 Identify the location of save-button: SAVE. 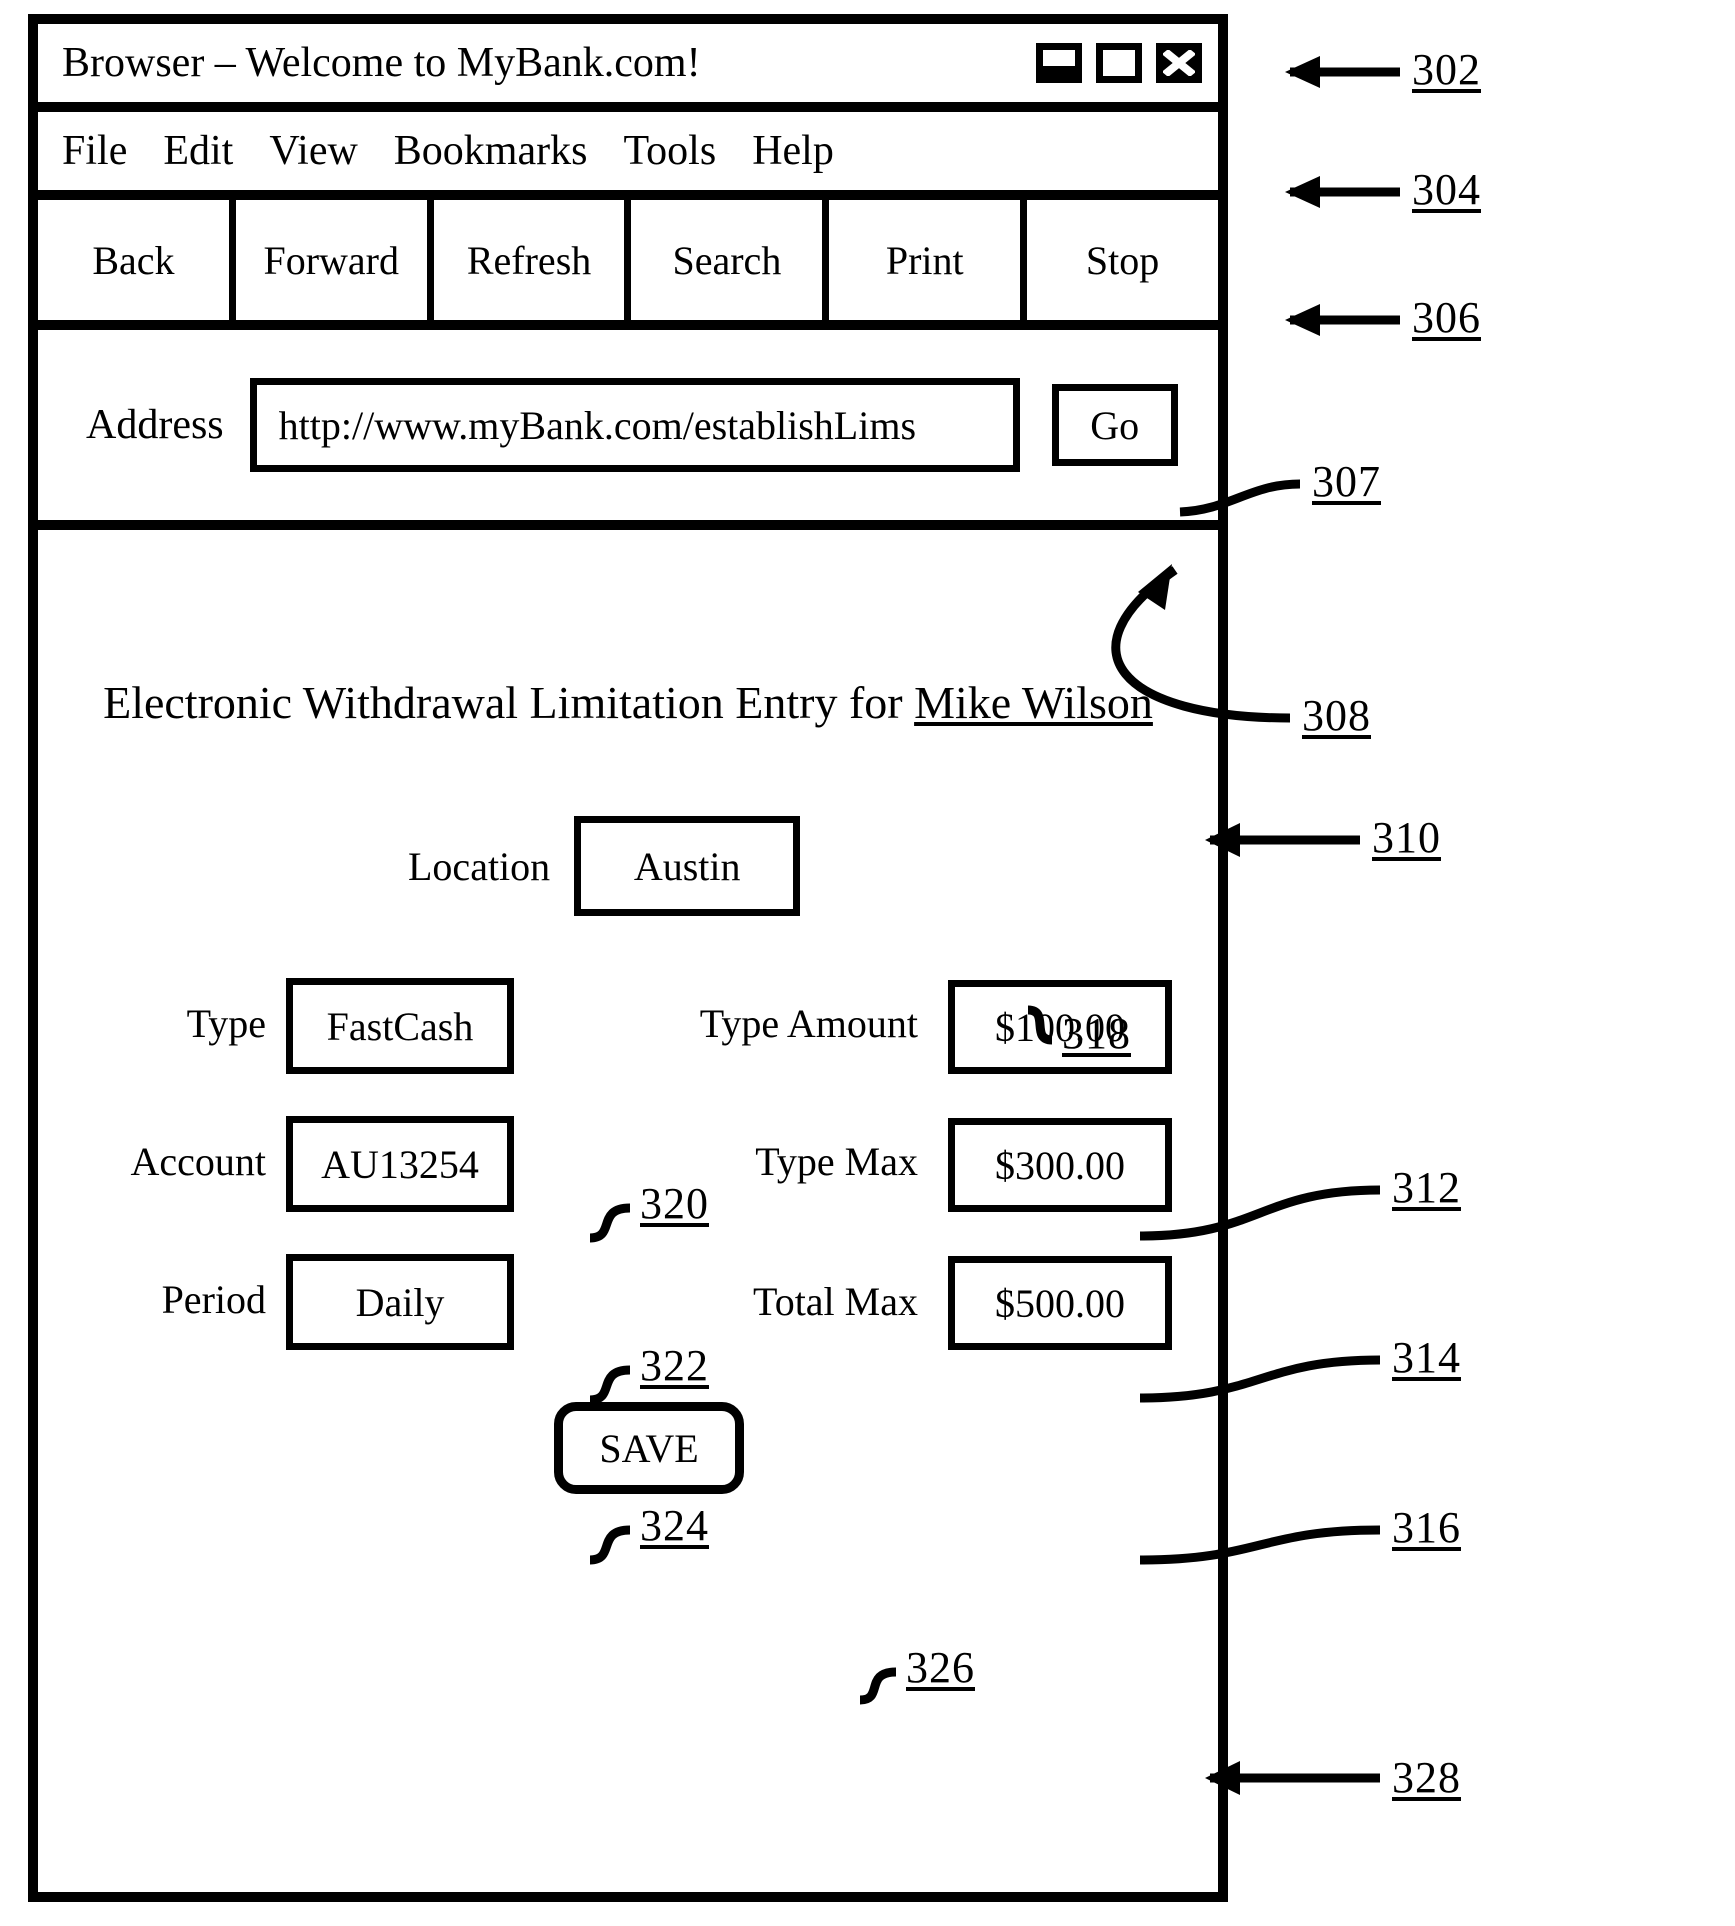
(649, 1448).